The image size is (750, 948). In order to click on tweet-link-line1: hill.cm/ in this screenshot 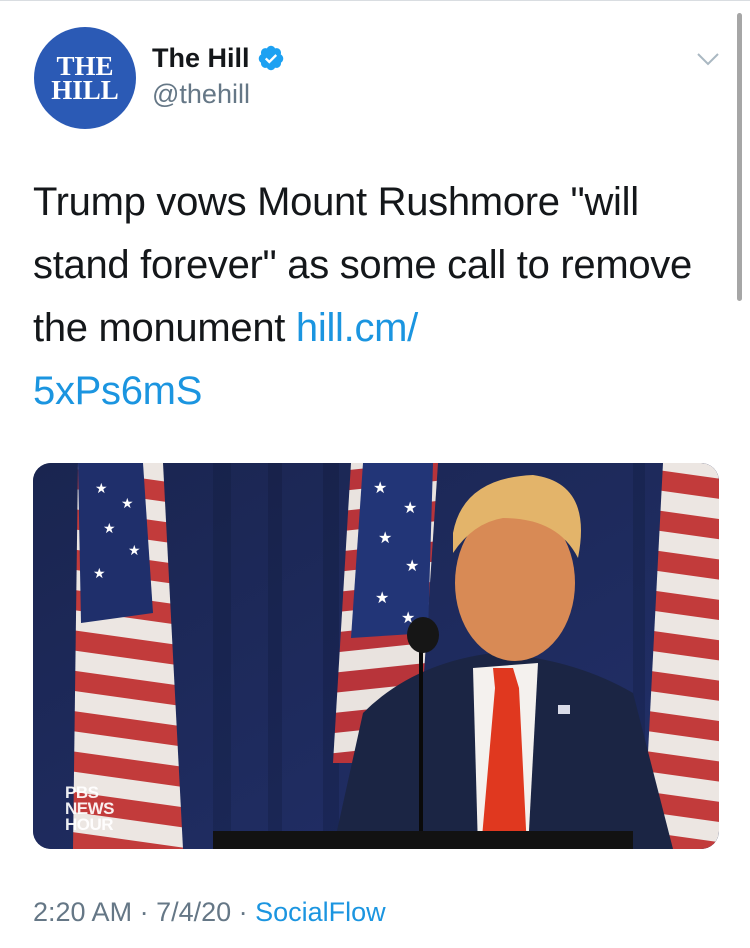, I will do `click(357, 328)`.